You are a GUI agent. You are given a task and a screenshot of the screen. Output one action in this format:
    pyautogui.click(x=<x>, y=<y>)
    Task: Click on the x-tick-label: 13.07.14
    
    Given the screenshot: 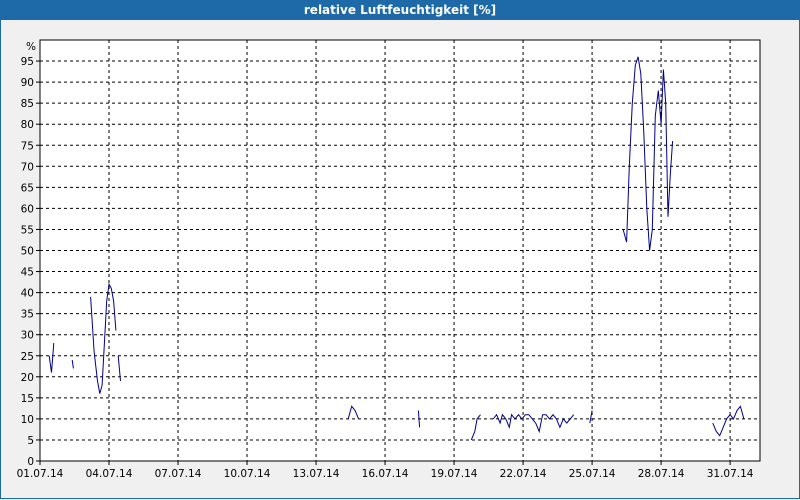 What is the action you would take?
    pyautogui.click(x=316, y=474)
    